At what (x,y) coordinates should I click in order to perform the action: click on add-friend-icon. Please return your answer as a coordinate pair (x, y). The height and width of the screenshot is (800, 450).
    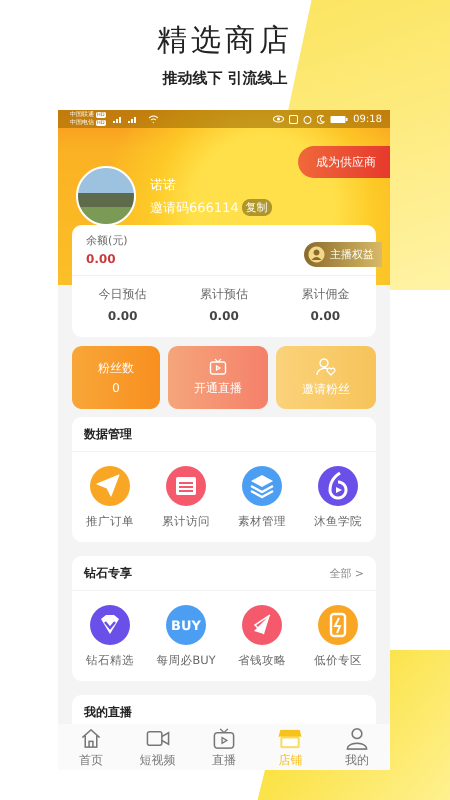
    Looking at the image, I should click on (326, 367).